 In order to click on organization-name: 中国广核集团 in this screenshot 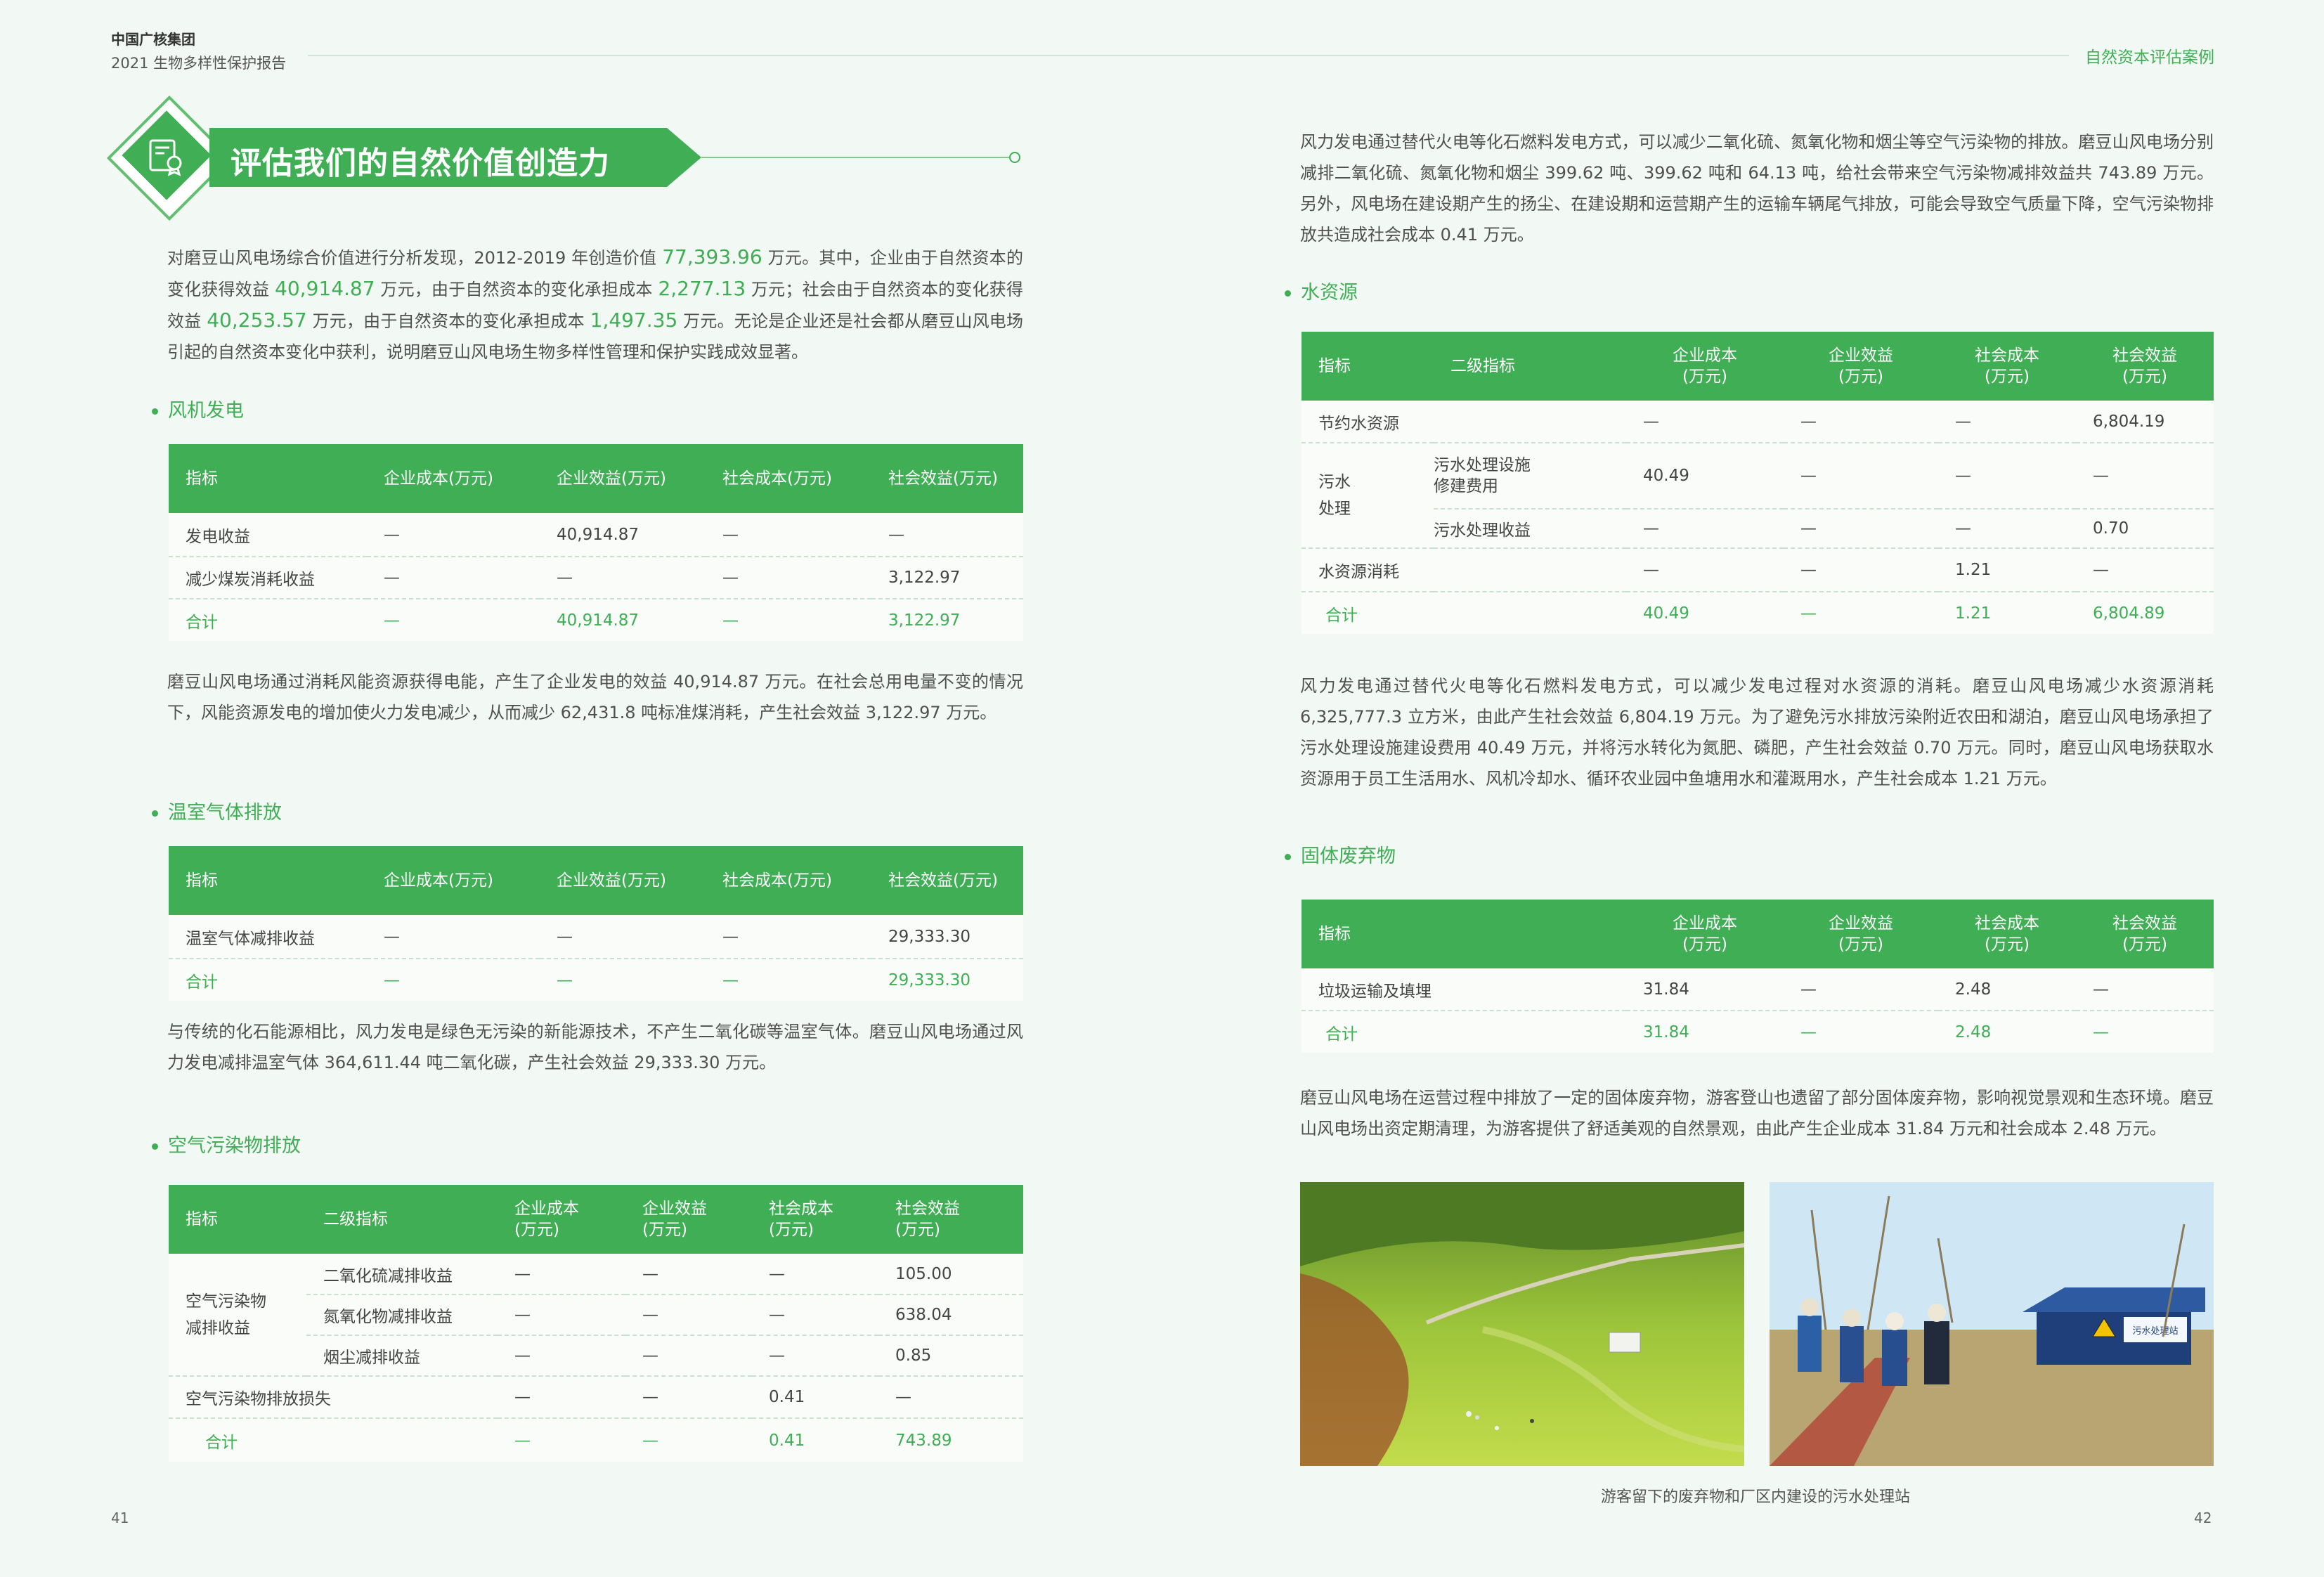, I will do `click(153, 39)`.